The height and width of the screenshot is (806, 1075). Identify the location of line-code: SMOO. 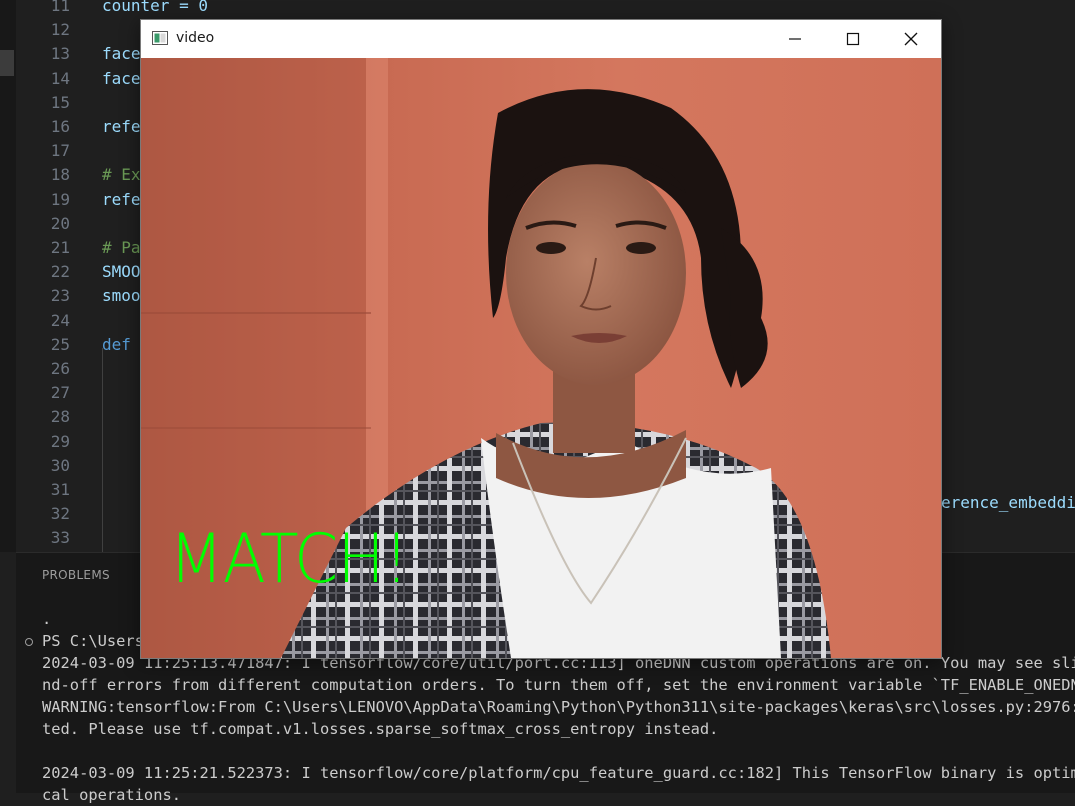
(121, 272).